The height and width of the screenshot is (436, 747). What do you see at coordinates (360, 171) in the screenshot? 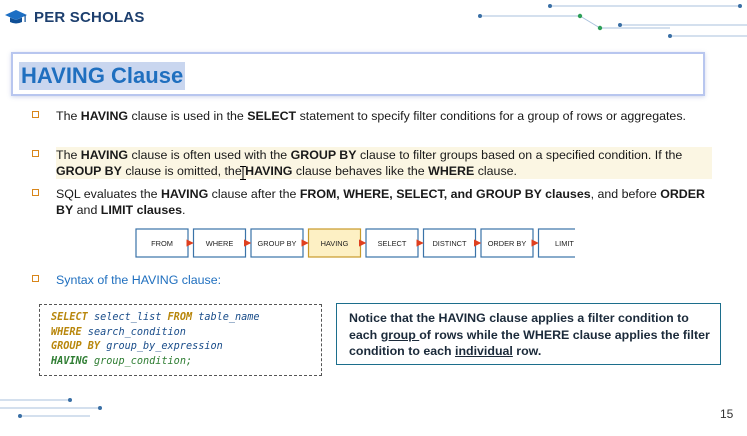
I see `text: clause behaves like the` at bounding box center [360, 171].